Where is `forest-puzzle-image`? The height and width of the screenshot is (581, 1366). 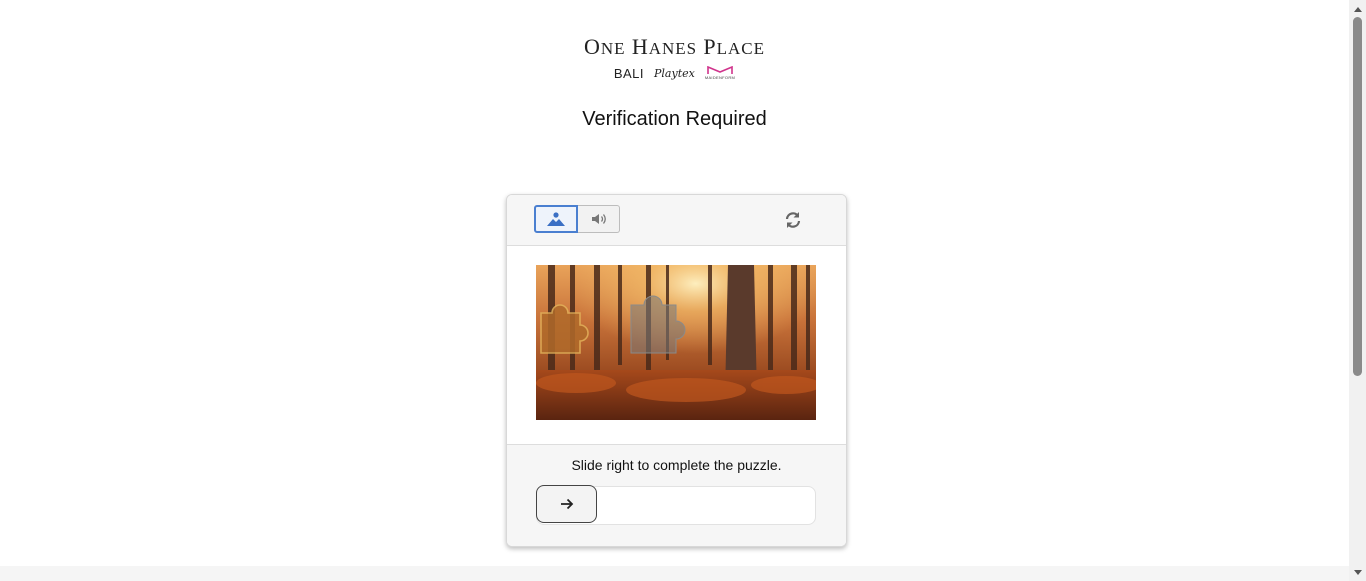 forest-puzzle-image is located at coordinates (676, 342).